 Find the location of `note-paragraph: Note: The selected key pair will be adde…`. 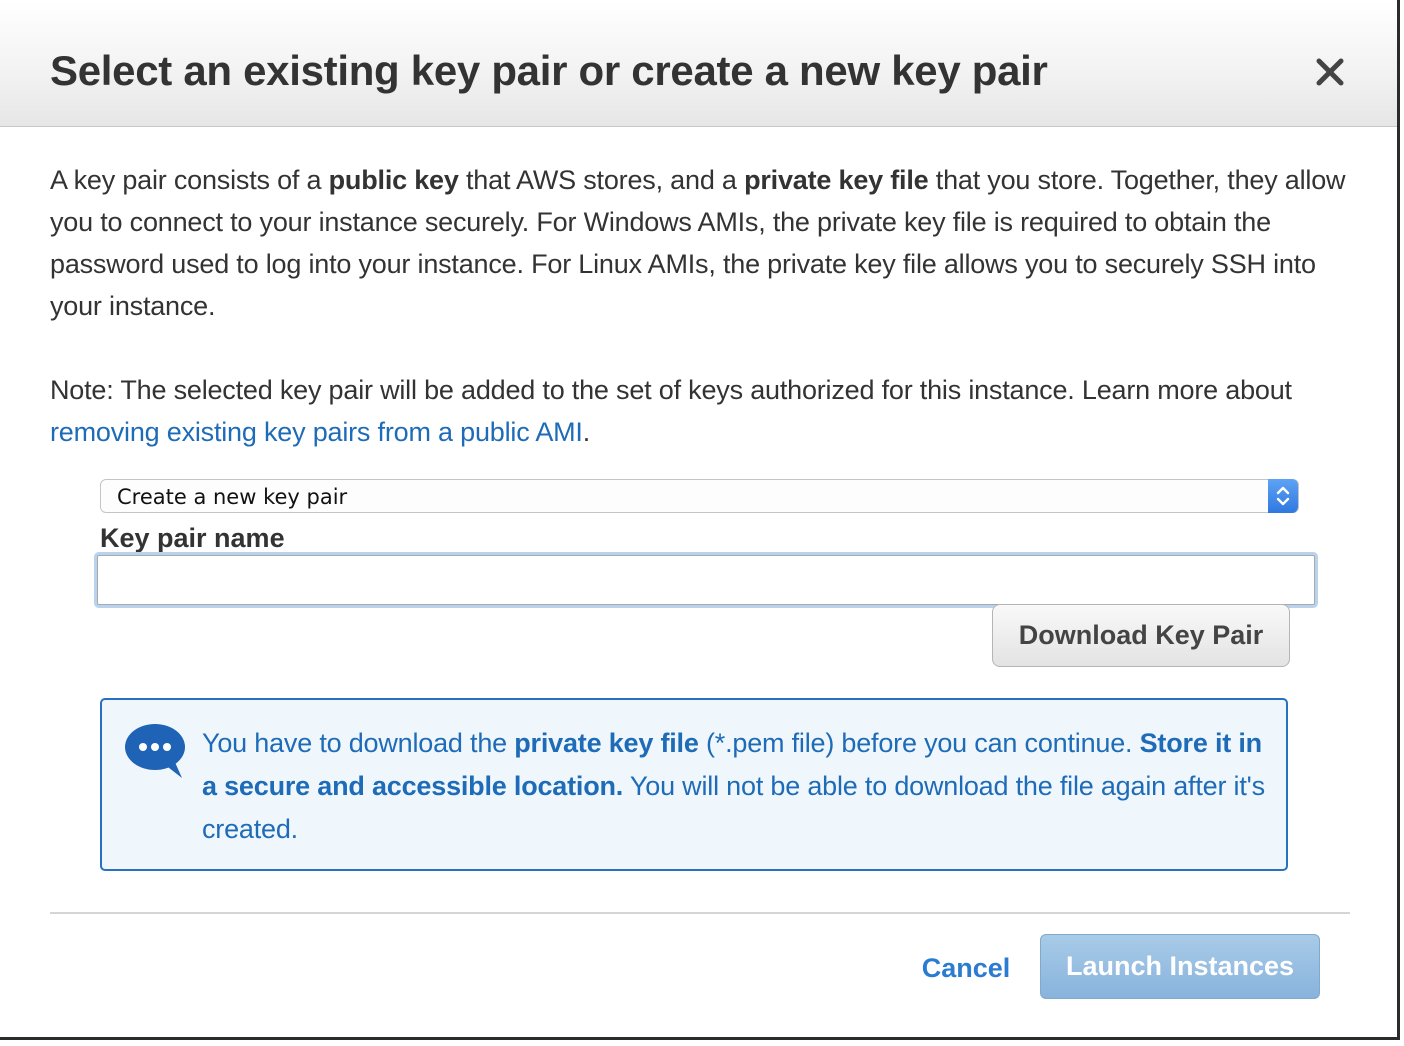

note-paragraph: Note: The selected key pair will be adde… is located at coordinates (700, 411).